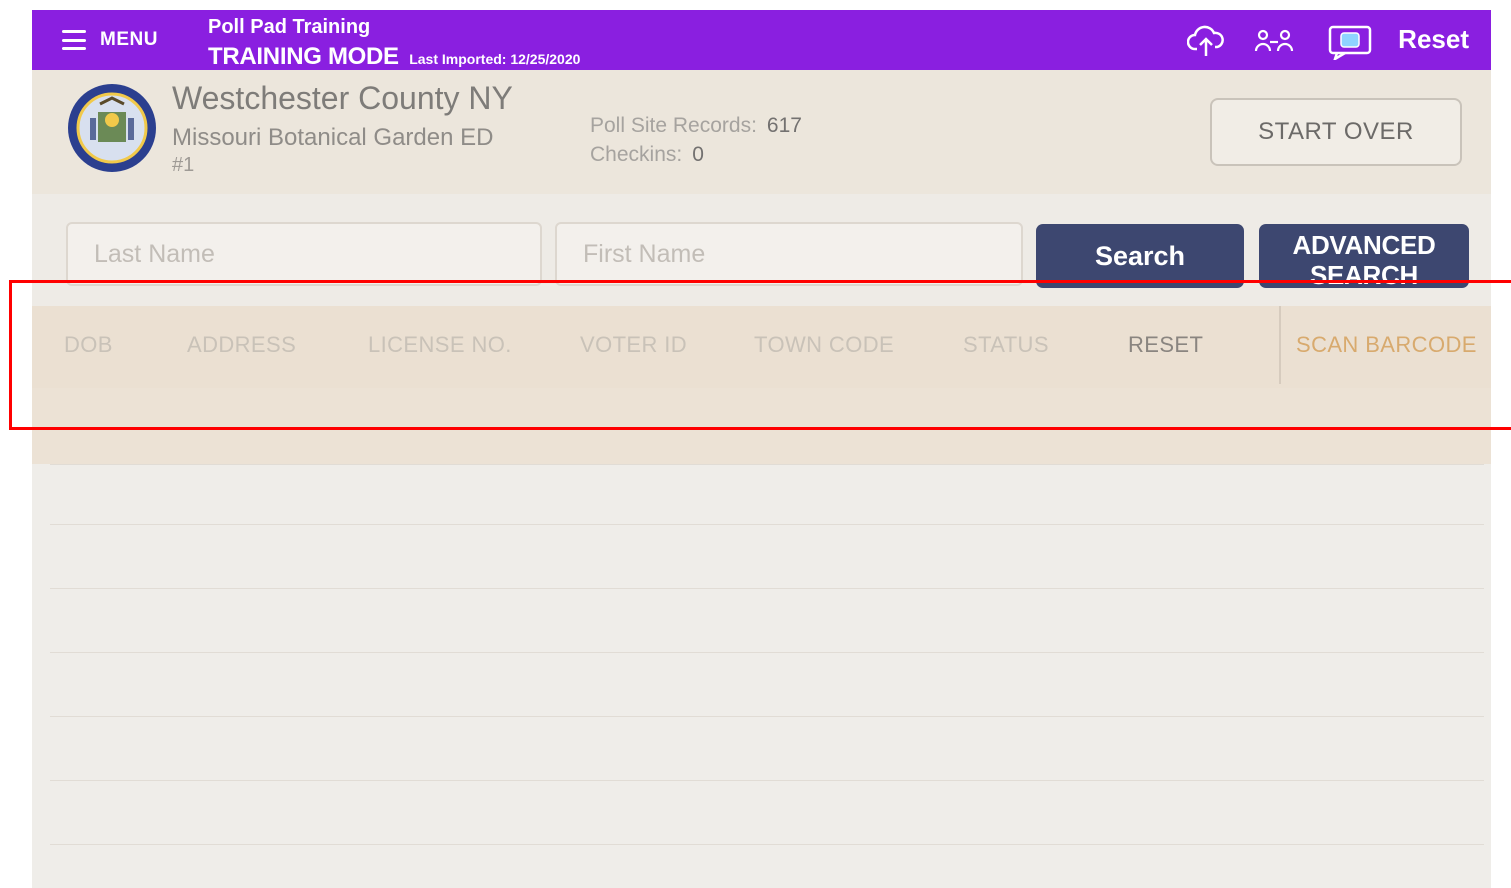  Describe the element at coordinates (636, 154) in the screenshot. I see `checkins-label: Checkins:` at that location.